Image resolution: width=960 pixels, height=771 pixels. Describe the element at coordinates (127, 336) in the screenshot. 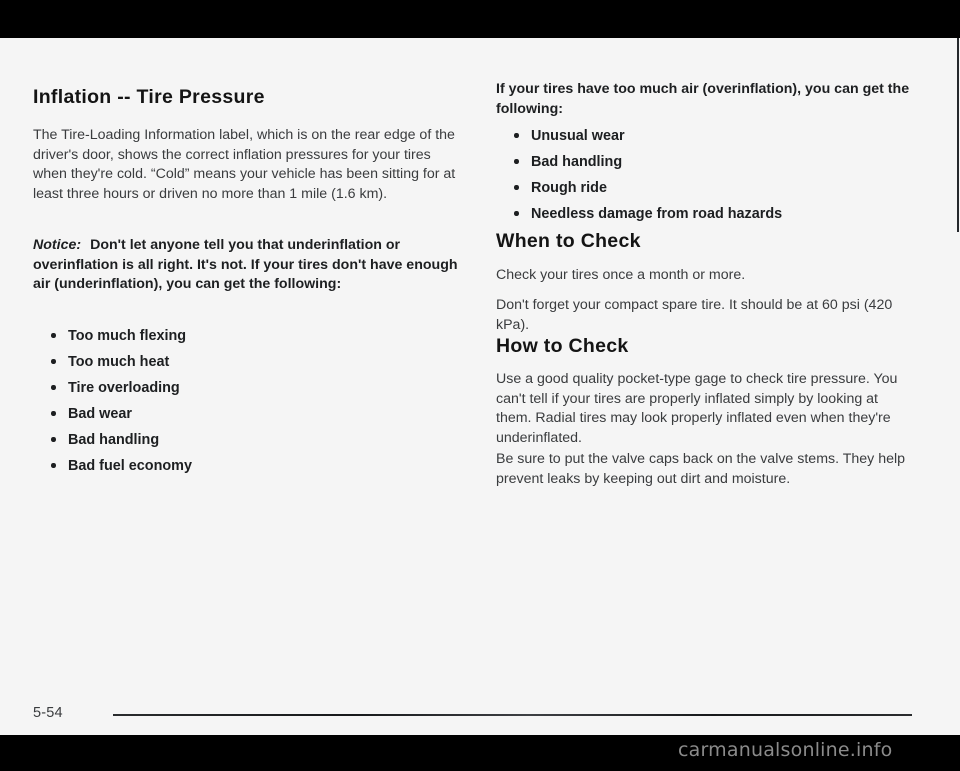

I see `list-item-label: Too much flexing` at that location.